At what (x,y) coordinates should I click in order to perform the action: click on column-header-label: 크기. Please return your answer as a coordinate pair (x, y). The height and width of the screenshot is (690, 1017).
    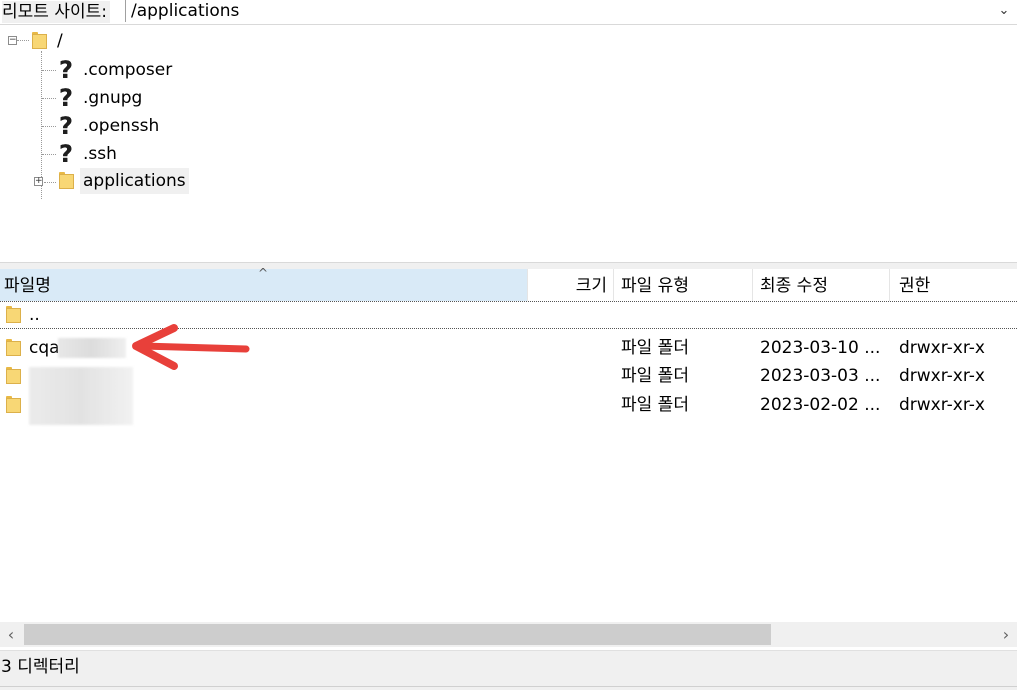
    Looking at the image, I should click on (591, 286).